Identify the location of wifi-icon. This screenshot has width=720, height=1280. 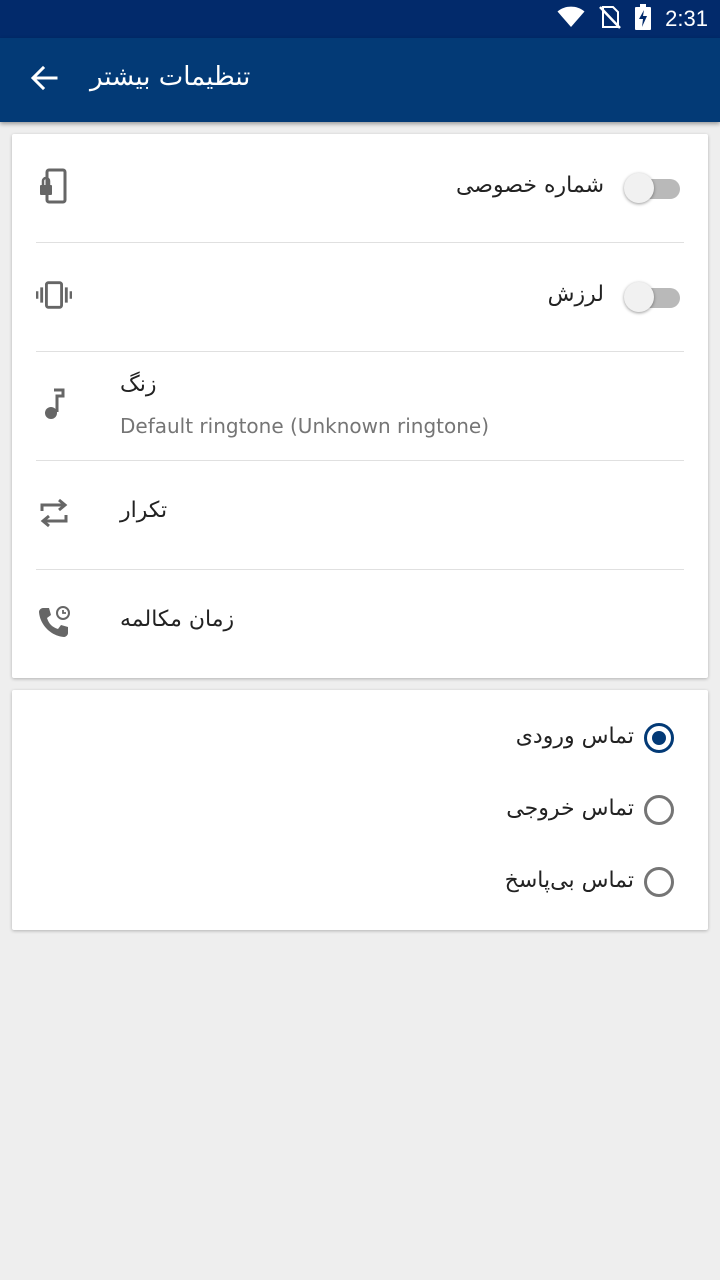
(571, 19).